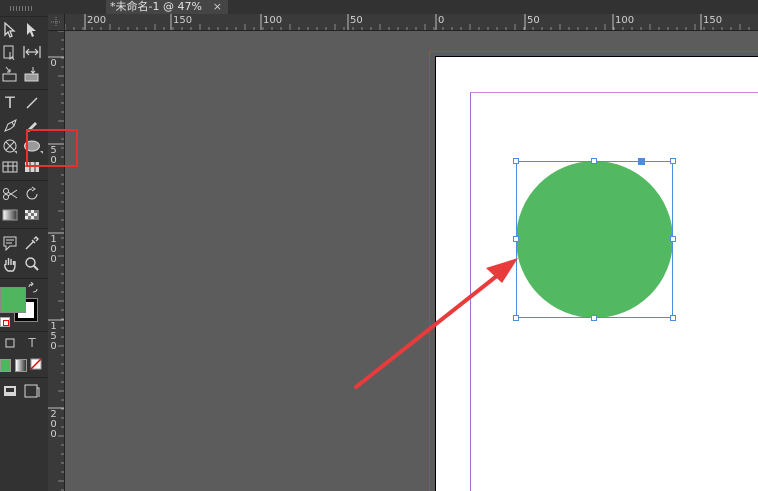 This screenshot has width=758, height=491. I want to click on selection-bounding-box, so click(594, 239).